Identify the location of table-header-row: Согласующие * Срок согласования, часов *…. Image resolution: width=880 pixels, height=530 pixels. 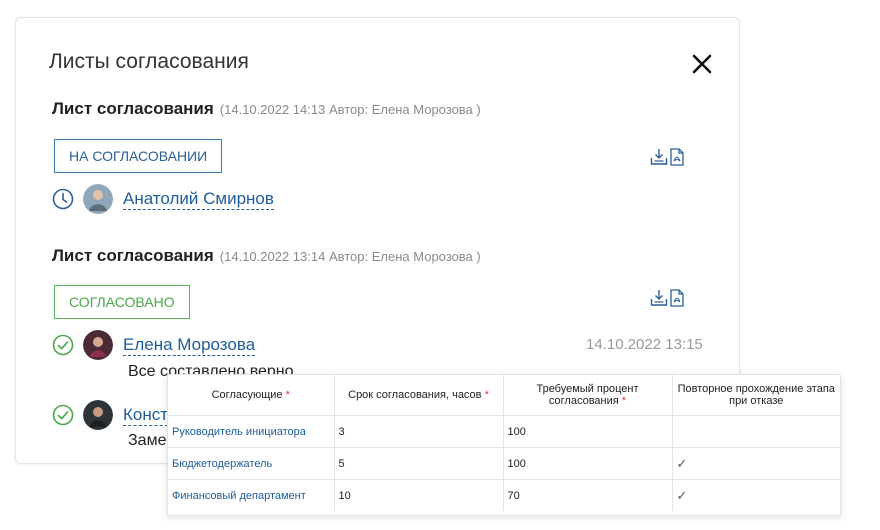
(504, 395).